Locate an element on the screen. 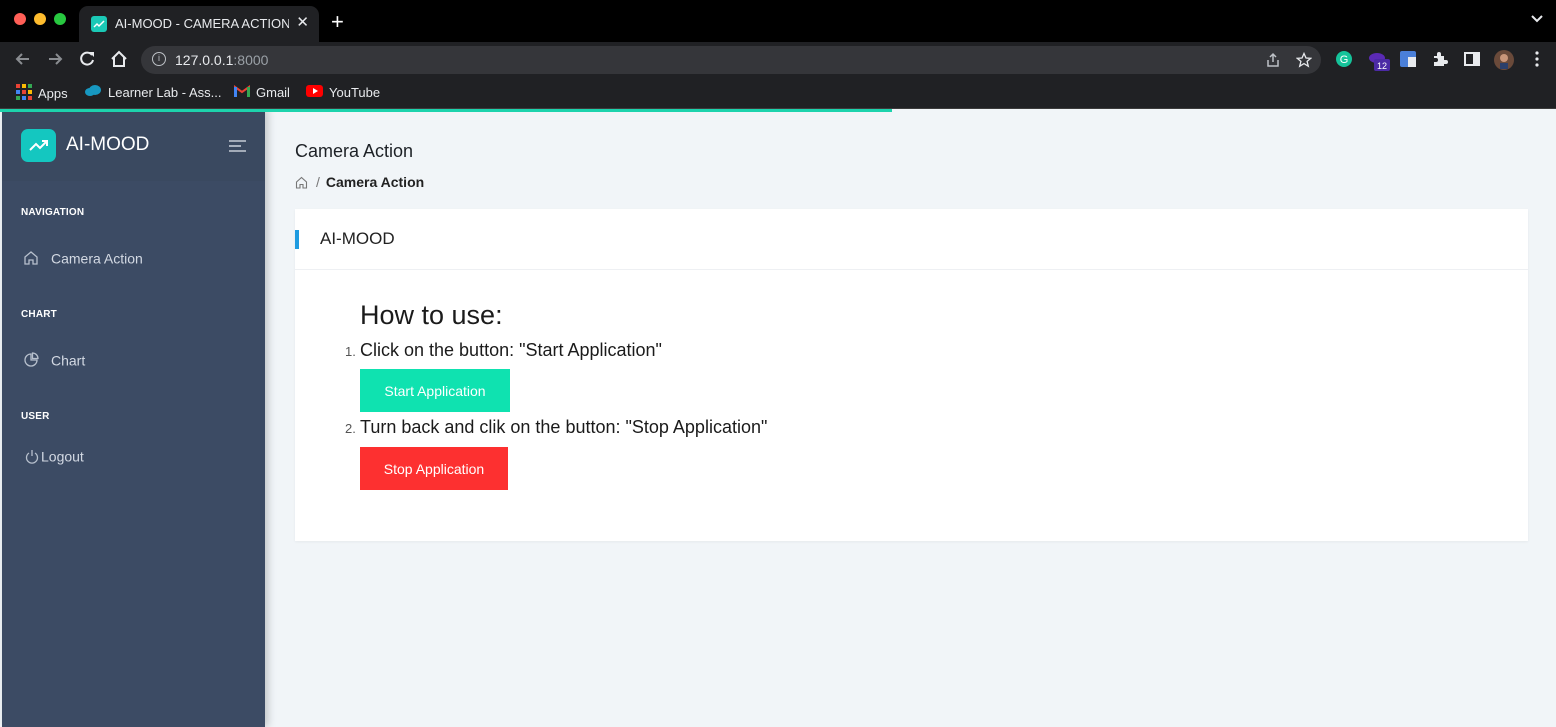  maximize-window-button is located at coordinates (60, 19).